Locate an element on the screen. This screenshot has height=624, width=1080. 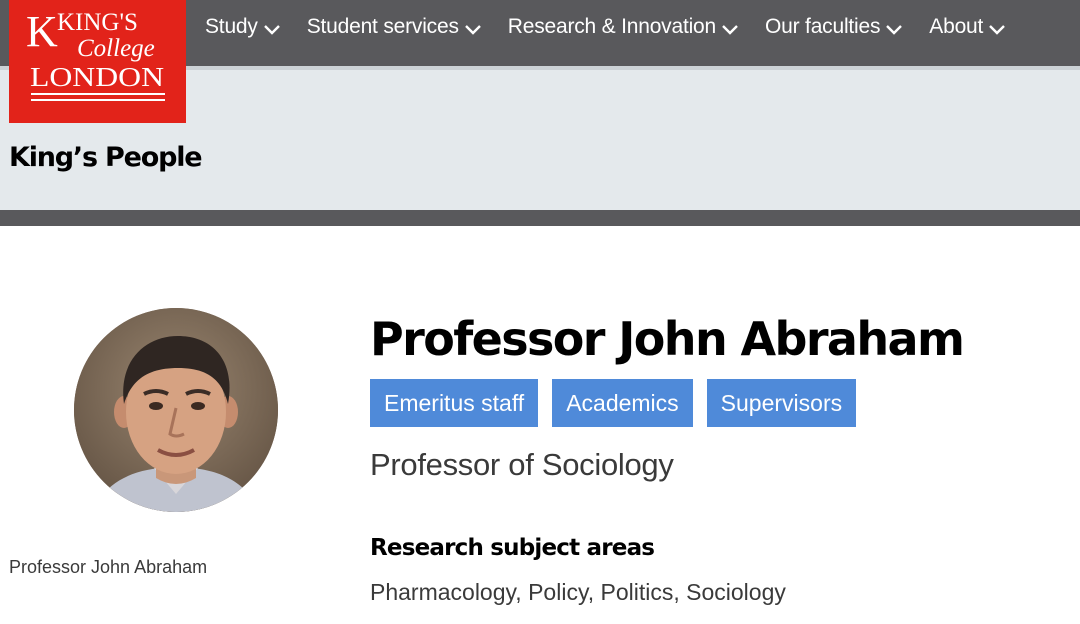
nav-item-label: About is located at coordinates (956, 26).